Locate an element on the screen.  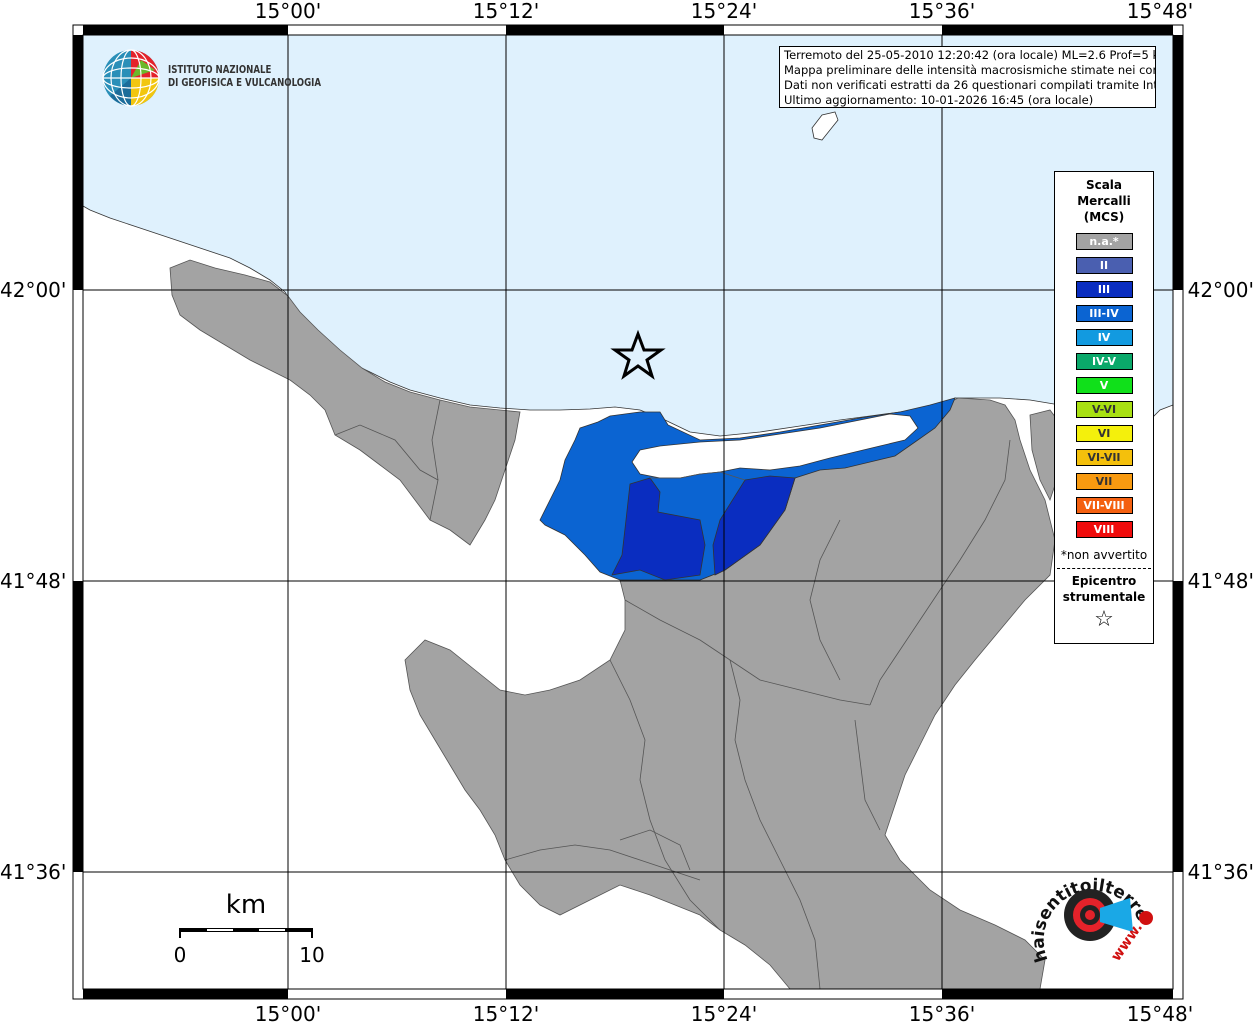
legend-star-icon: ☆ is located at coordinates (1104, 619).